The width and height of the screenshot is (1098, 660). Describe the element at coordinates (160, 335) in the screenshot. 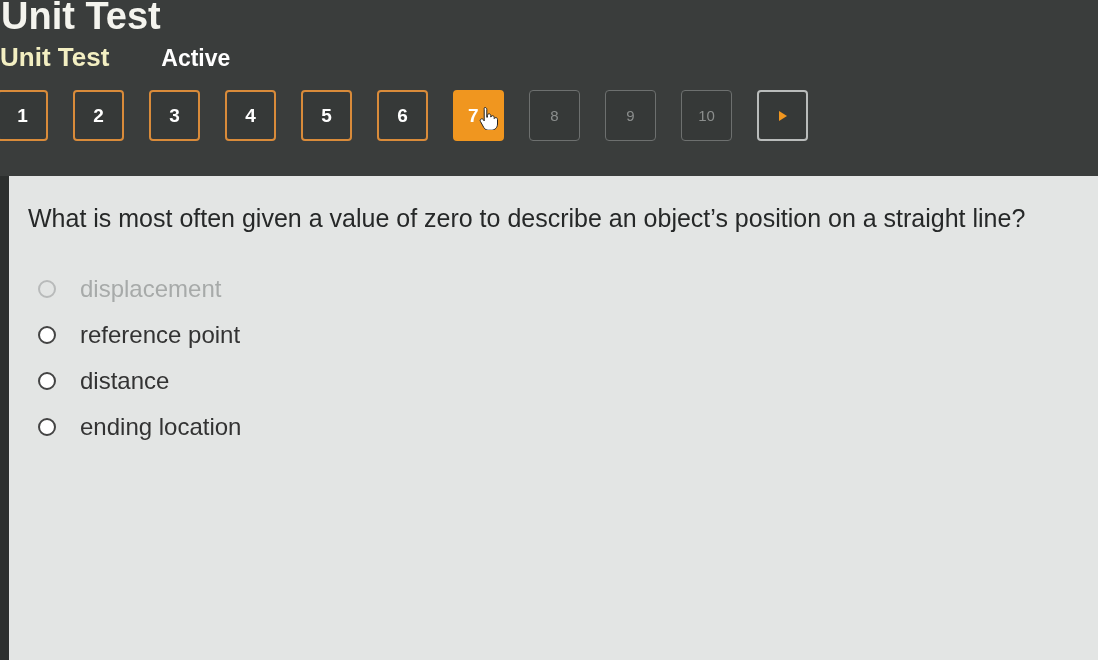

I see `answer-option: reference point` at that location.